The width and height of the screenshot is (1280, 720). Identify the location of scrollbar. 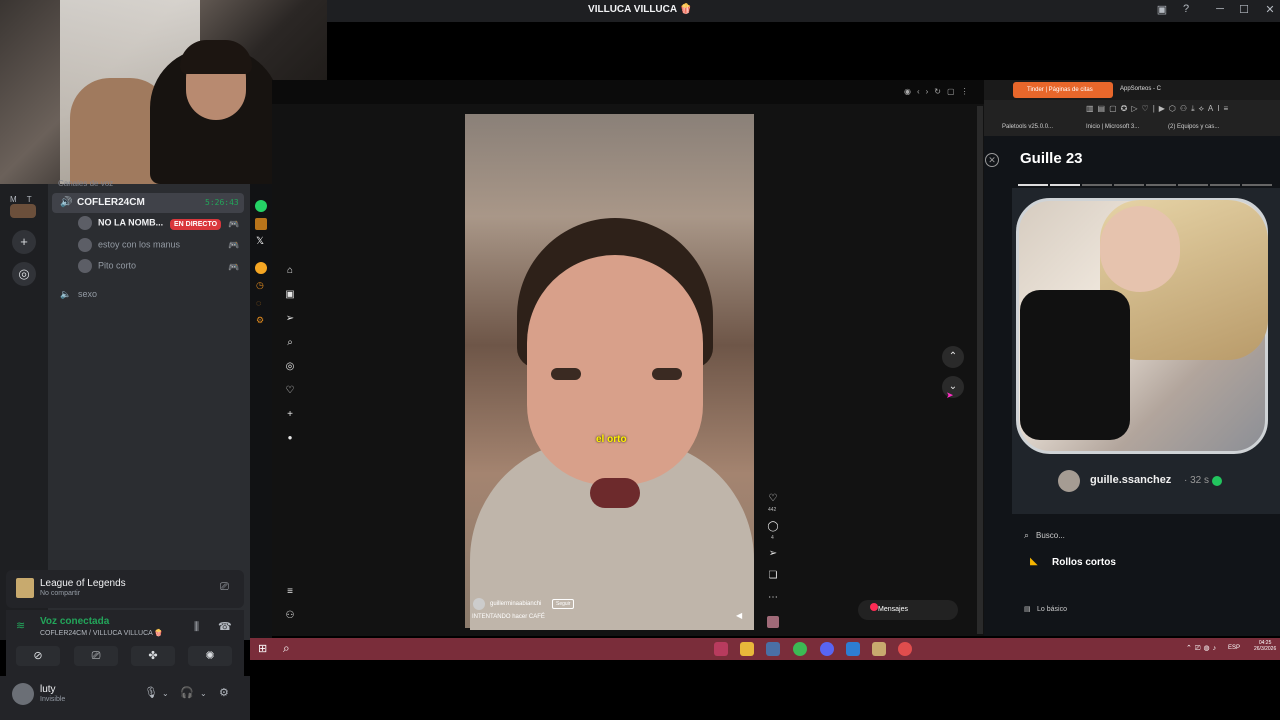
(980, 370).